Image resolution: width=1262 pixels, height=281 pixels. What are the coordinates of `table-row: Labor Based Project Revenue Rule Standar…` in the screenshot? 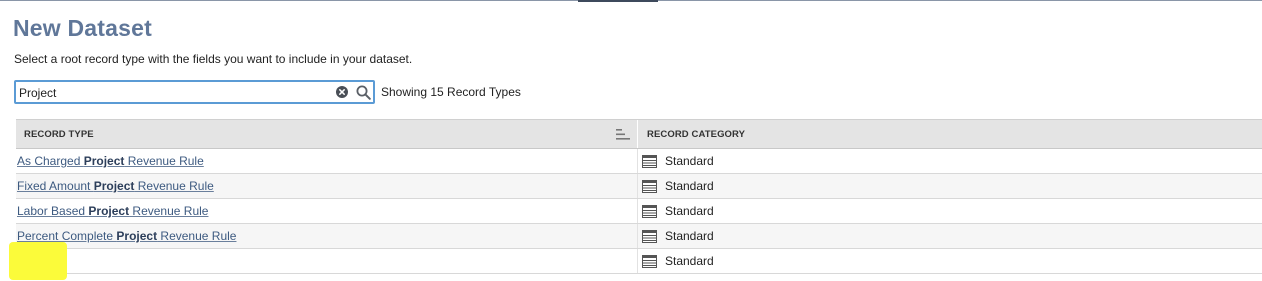 It's located at (639, 211).